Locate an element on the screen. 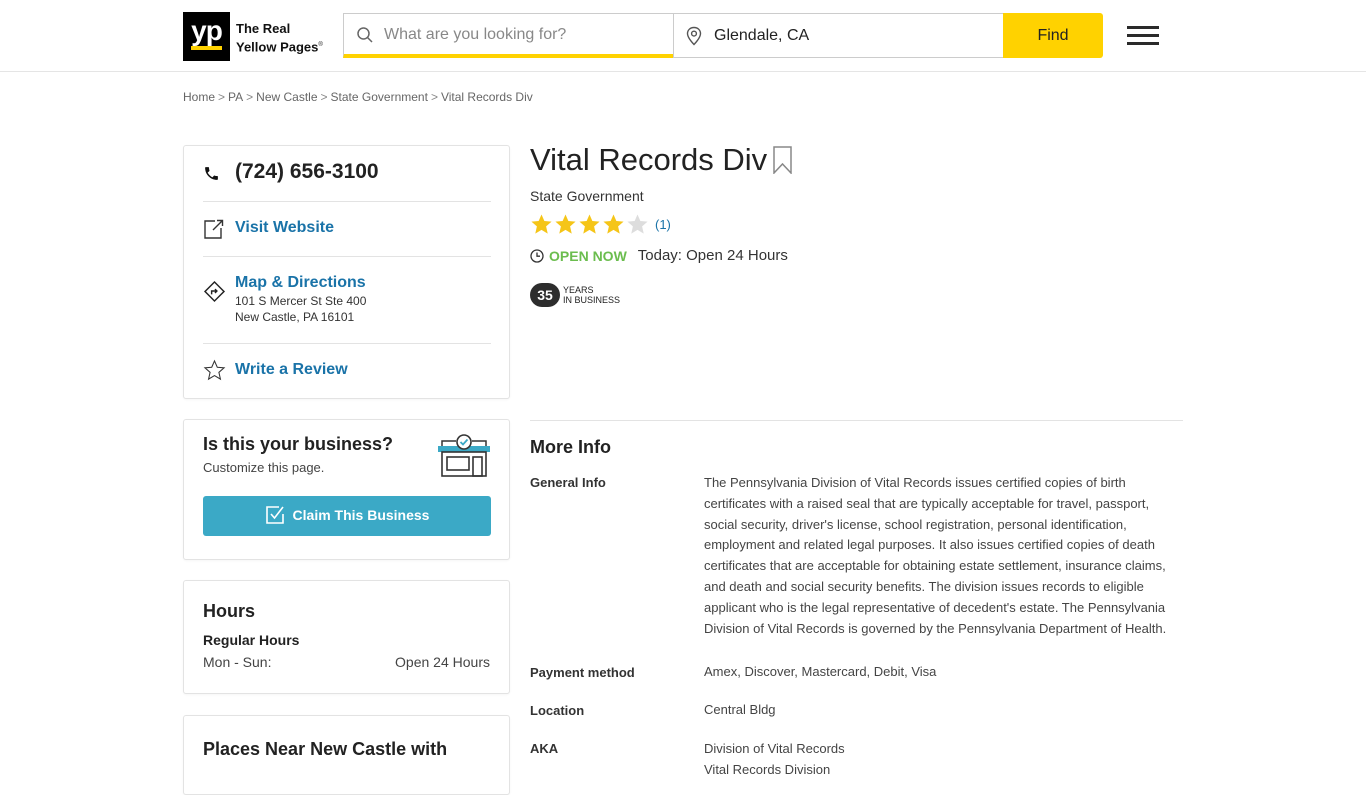 The height and width of the screenshot is (795, 1366). yp-logo: yp is located at coordinates (206, 36).